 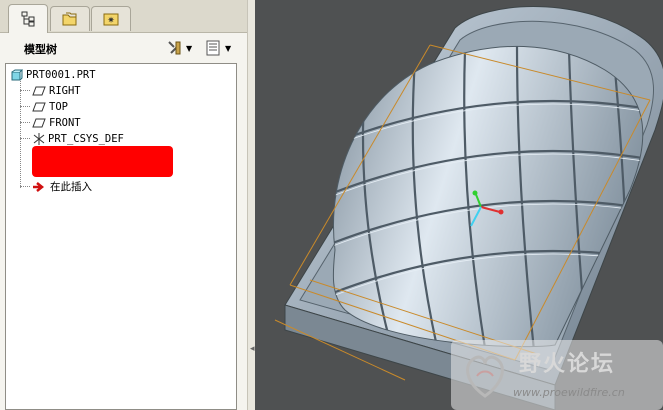 I want to click on navigator-tab-bar: ✷, so click(x=123, y=16).